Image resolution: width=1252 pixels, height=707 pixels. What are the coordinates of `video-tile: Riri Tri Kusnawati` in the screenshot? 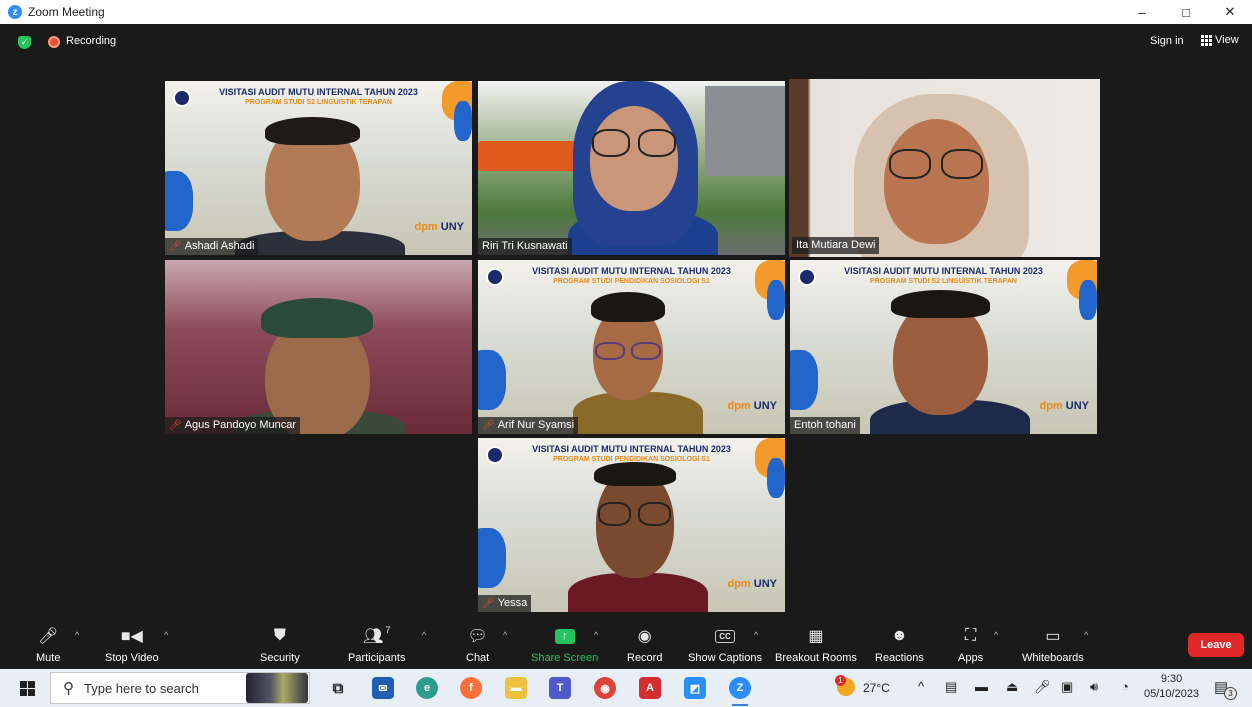 It's located at (631, 168).